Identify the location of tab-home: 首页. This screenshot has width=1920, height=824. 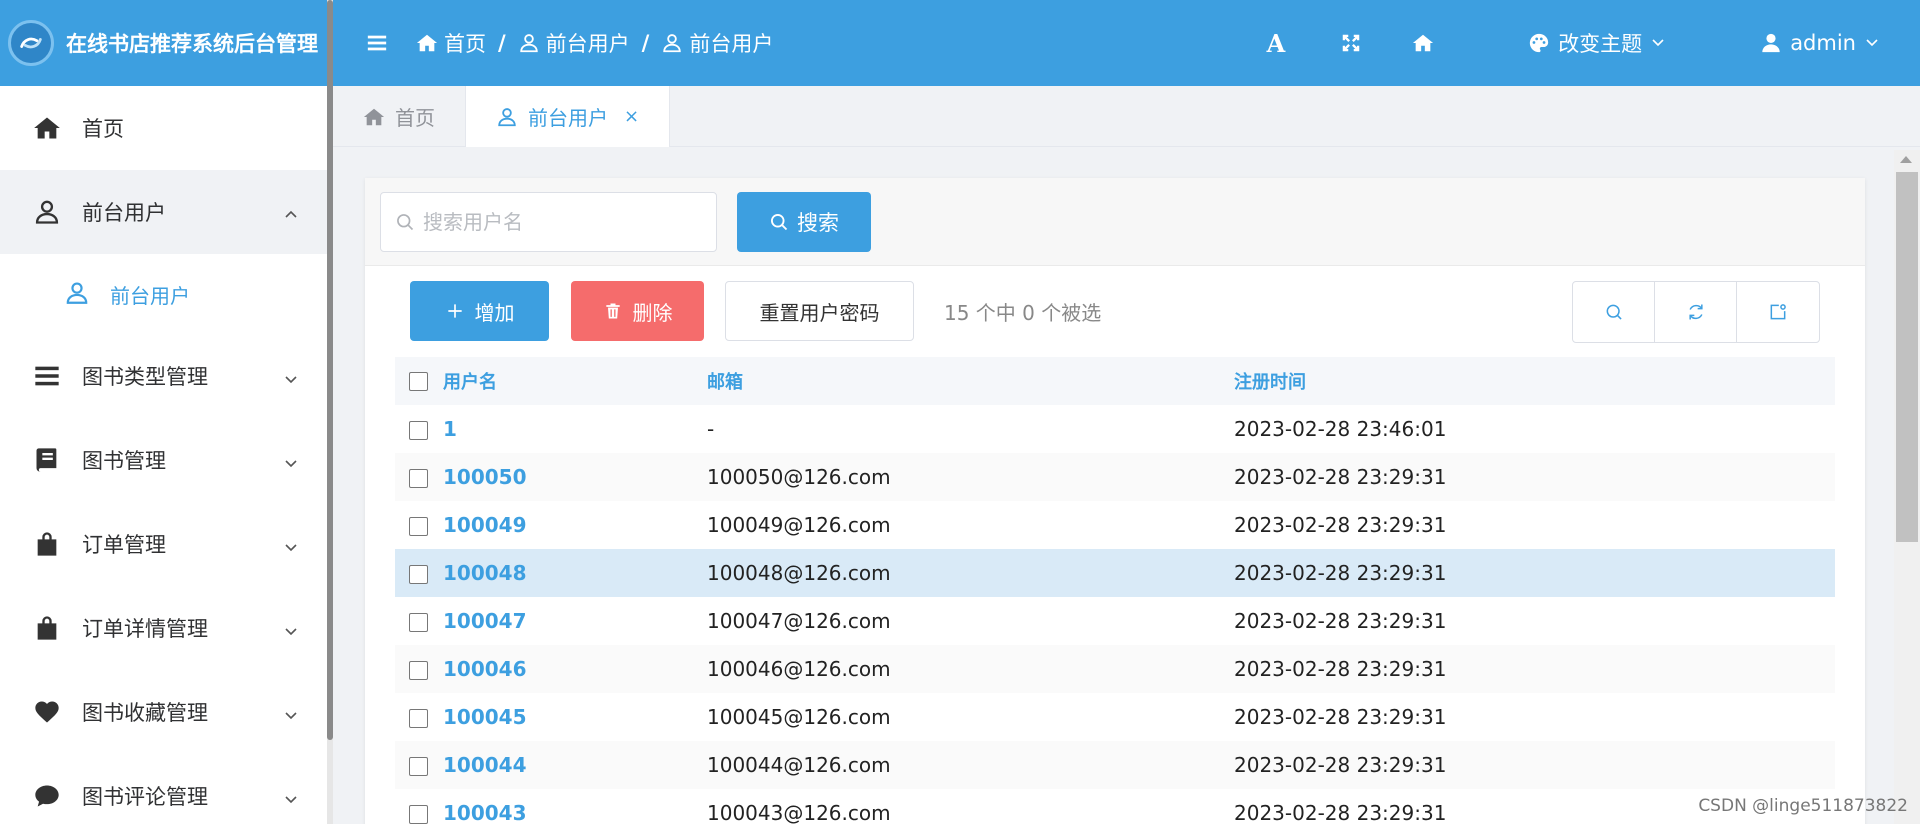
(399, 116).